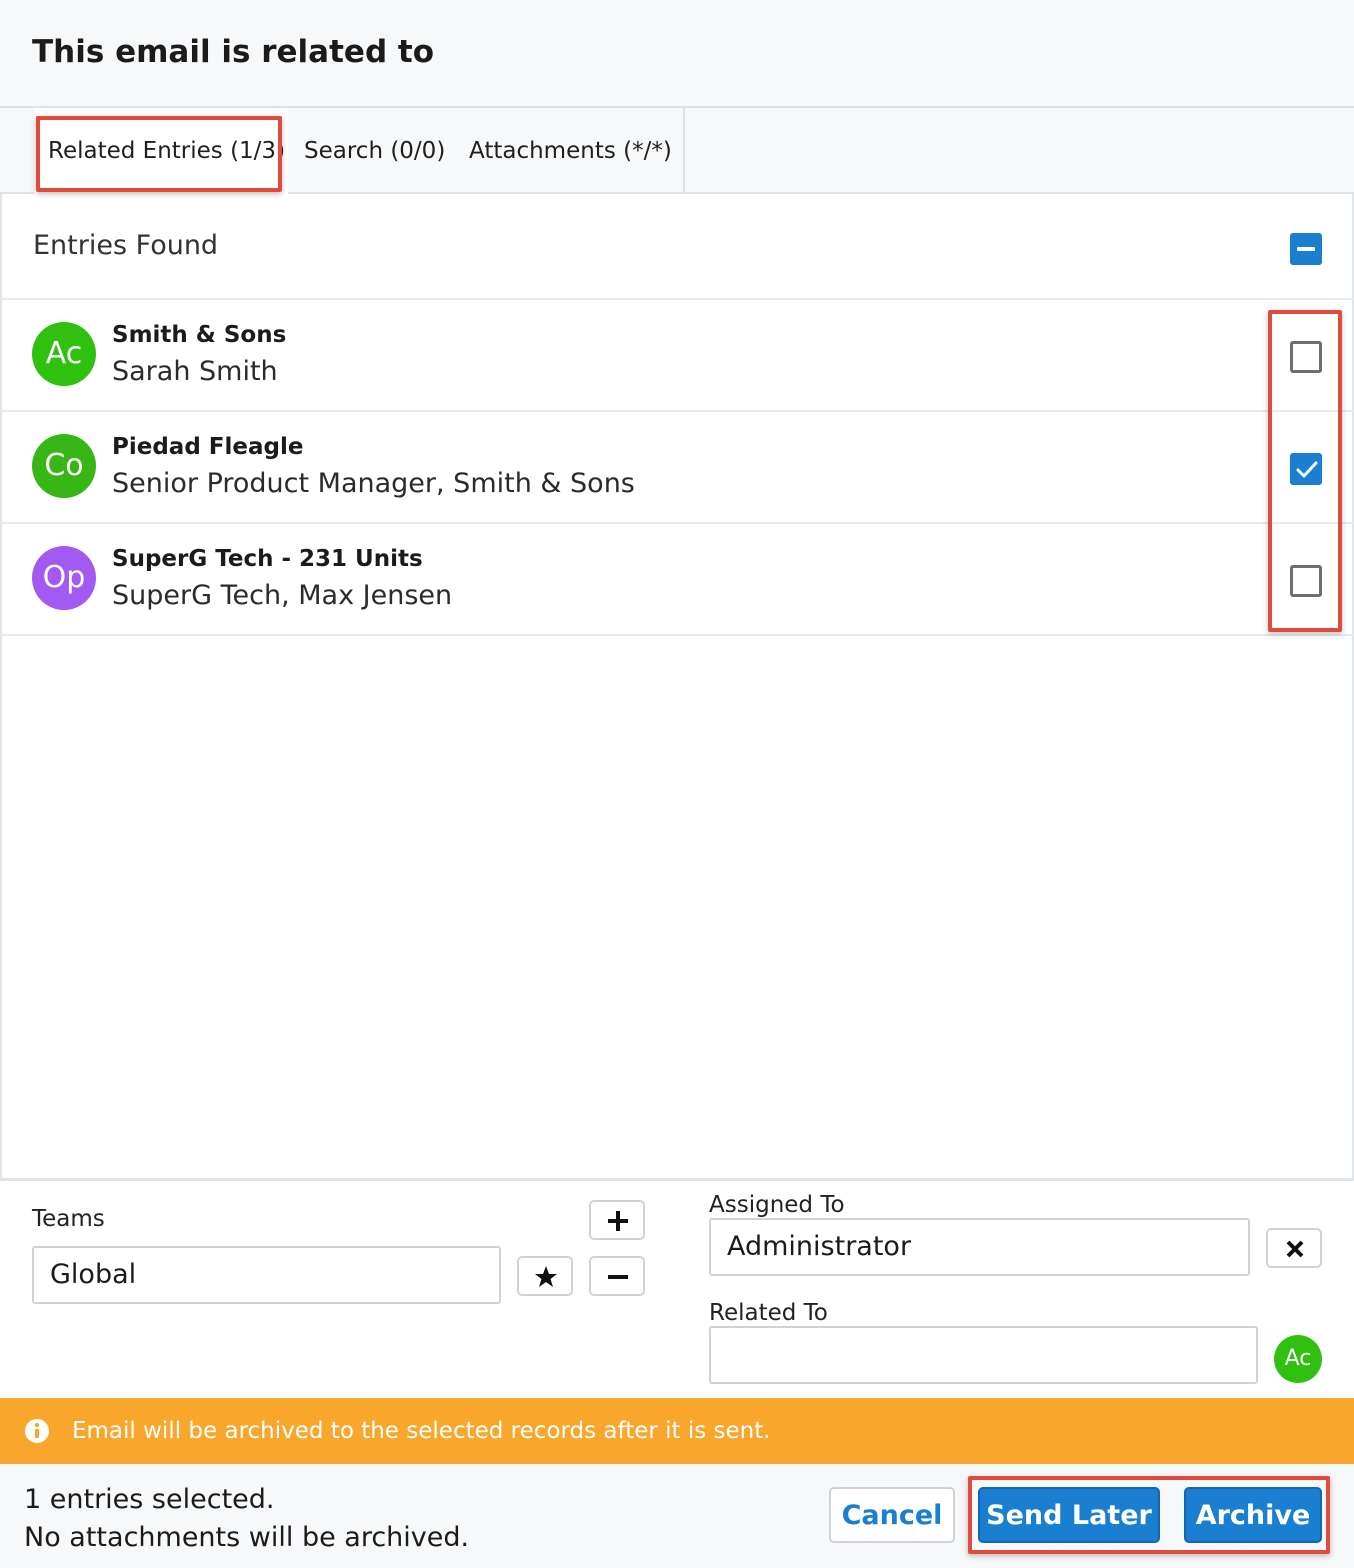  I want to click on entry-subtitle: Senior Product Manager, Smith & Sons, so click(373, 483).